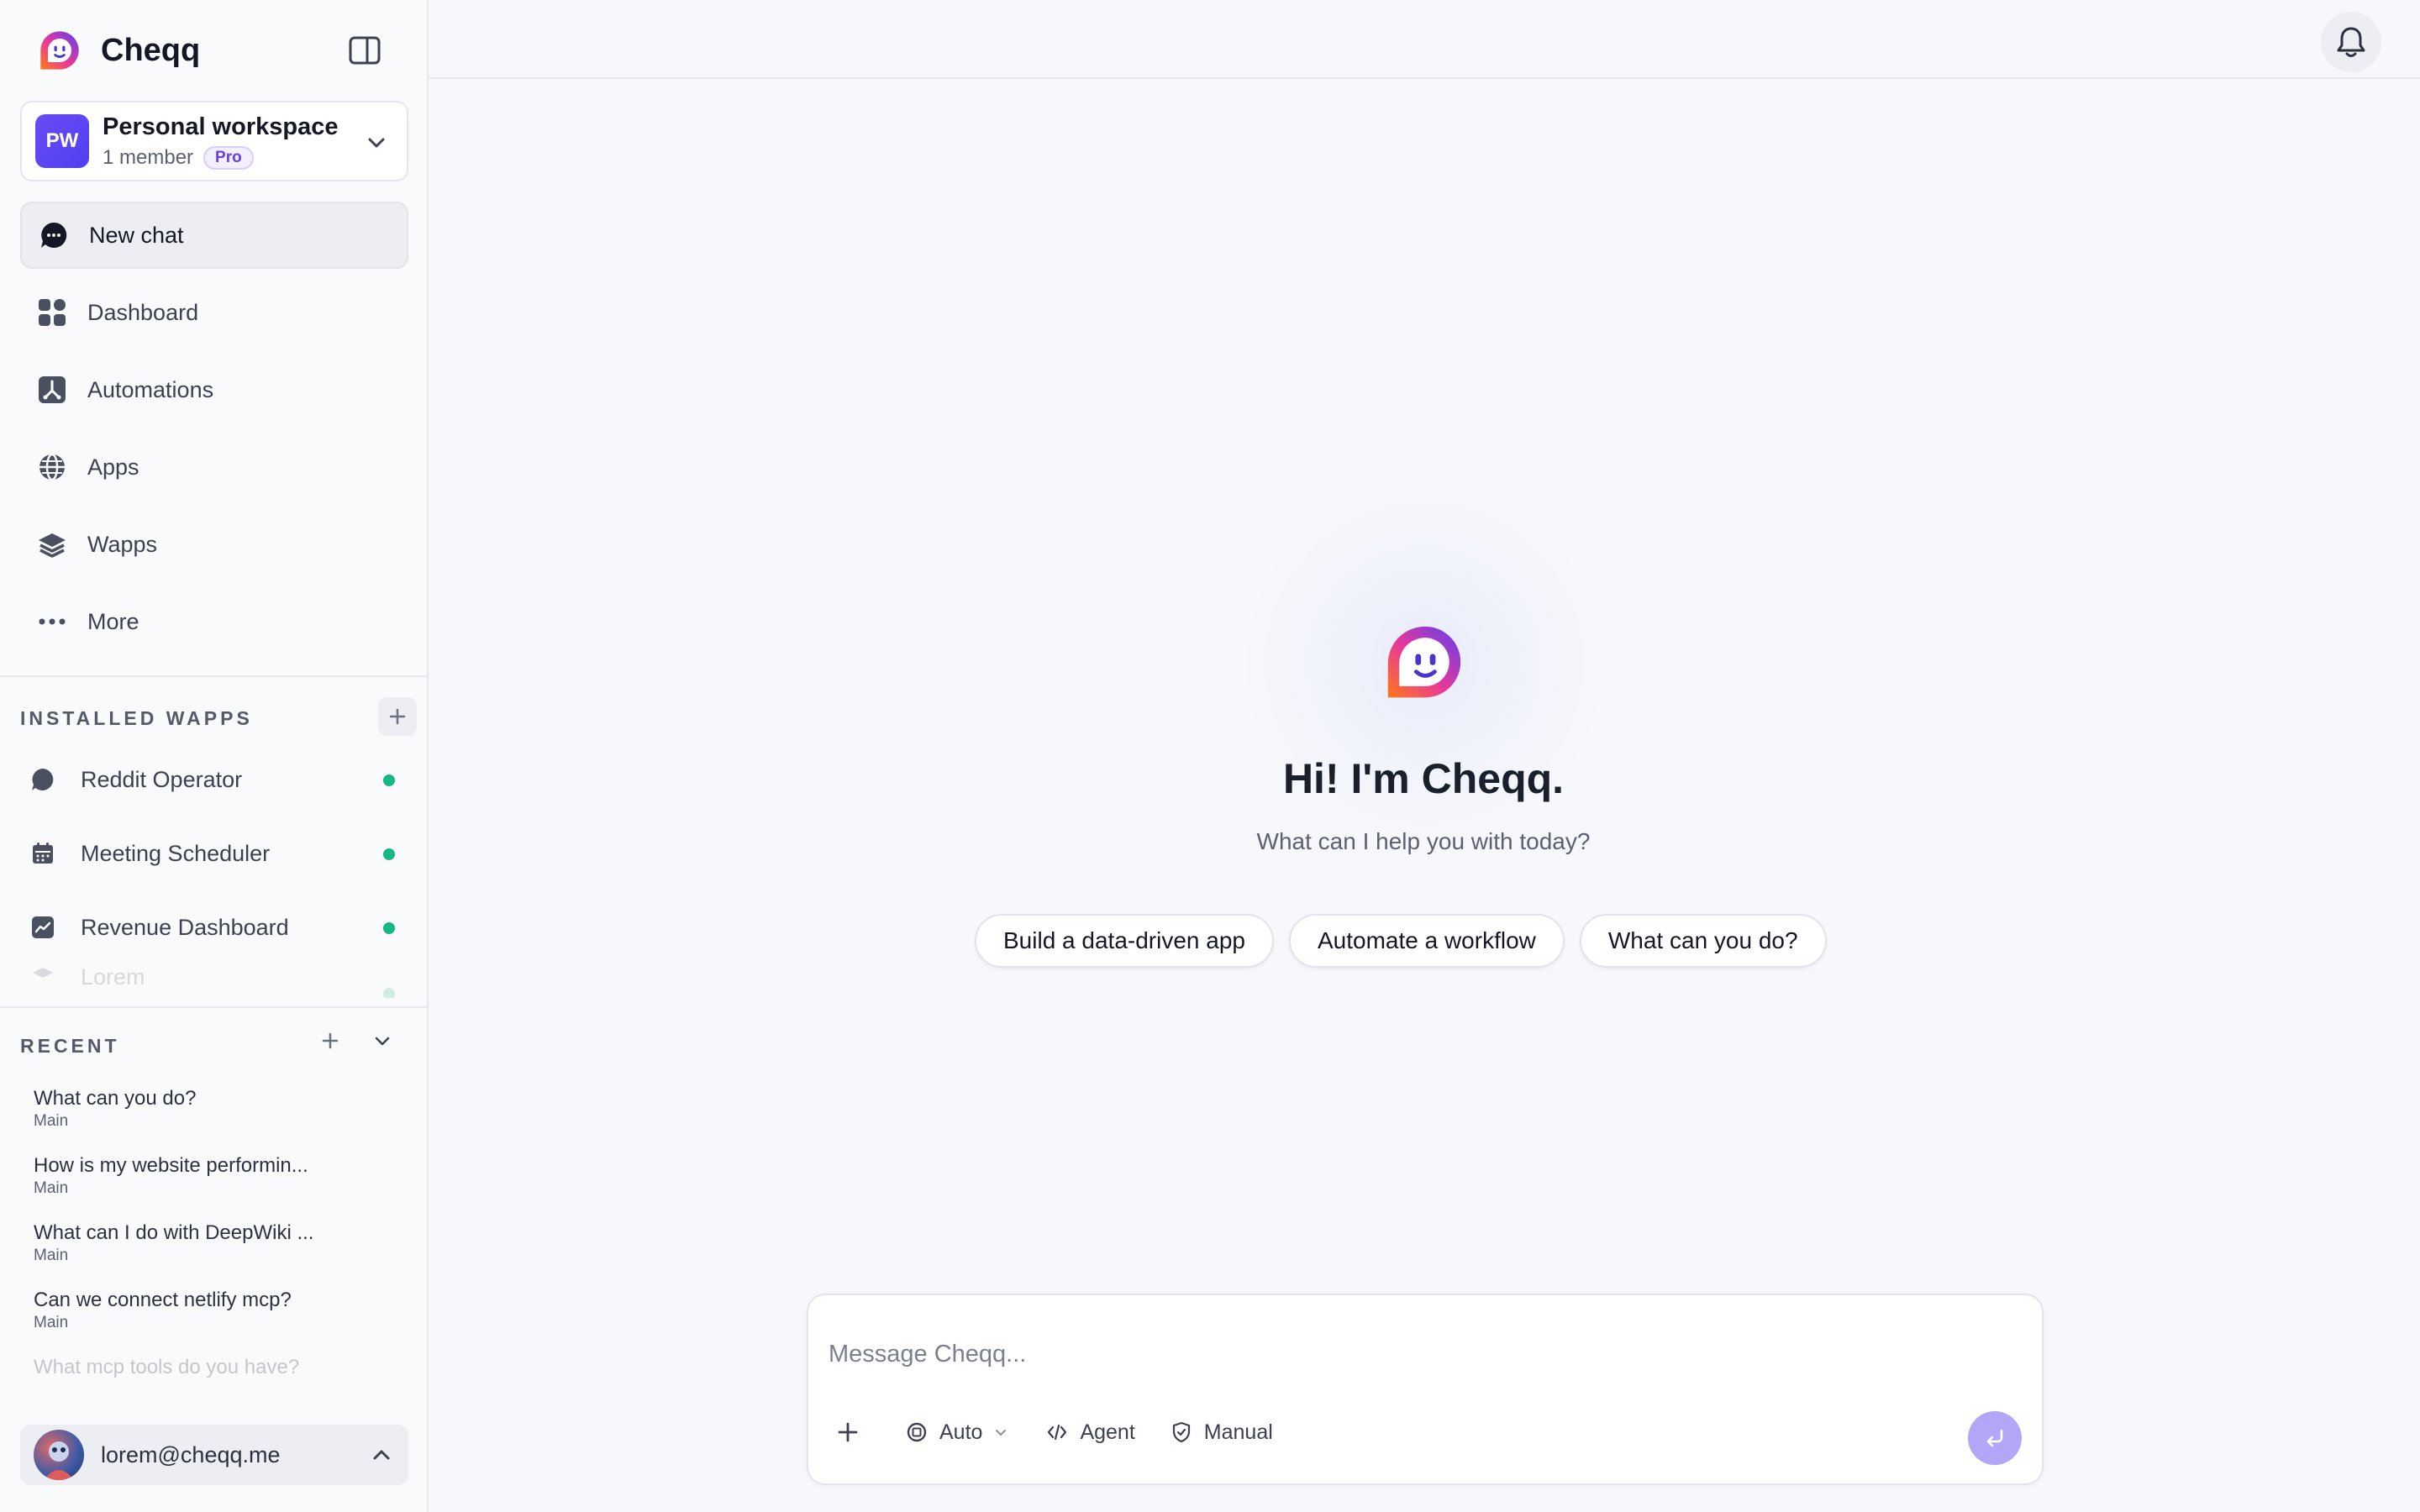 The width and height of the screenshot is (2420, 1512). What do you see at coordinates (42, 853) in the screenshot?
I see `calendar-icon` at bounding box center [42, 853].